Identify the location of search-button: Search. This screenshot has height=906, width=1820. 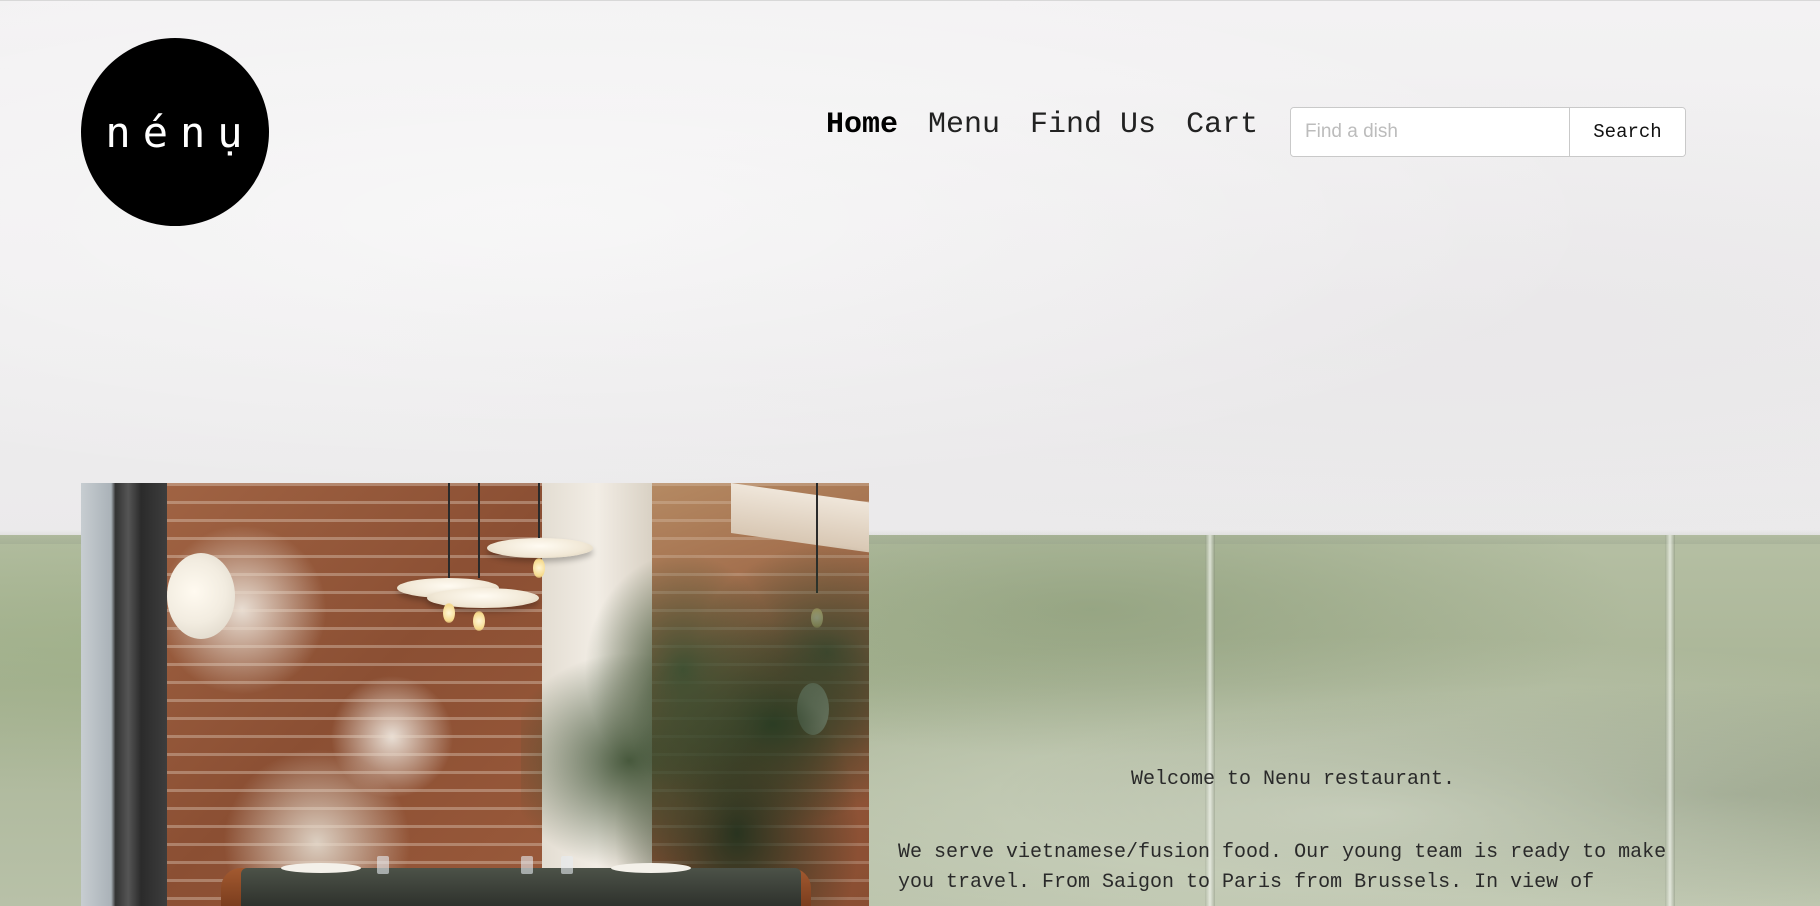
(1627, 132).